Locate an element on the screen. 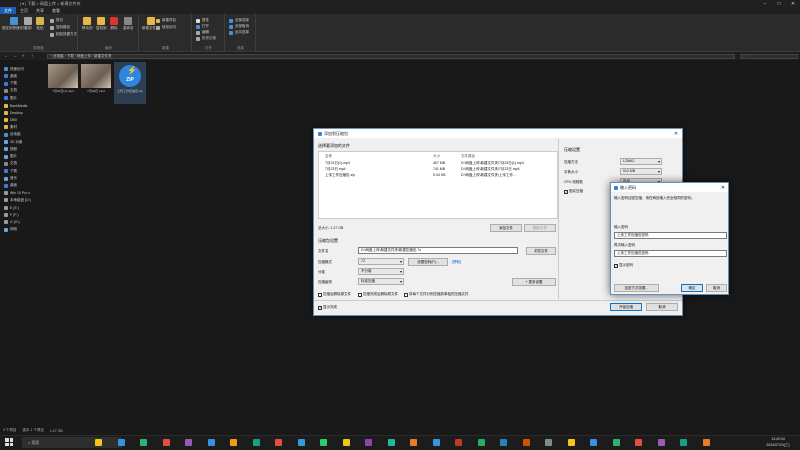 This screenshot has height=450, width=800. remove-files-button: 删除文件 is located at coordinates (540, 228).